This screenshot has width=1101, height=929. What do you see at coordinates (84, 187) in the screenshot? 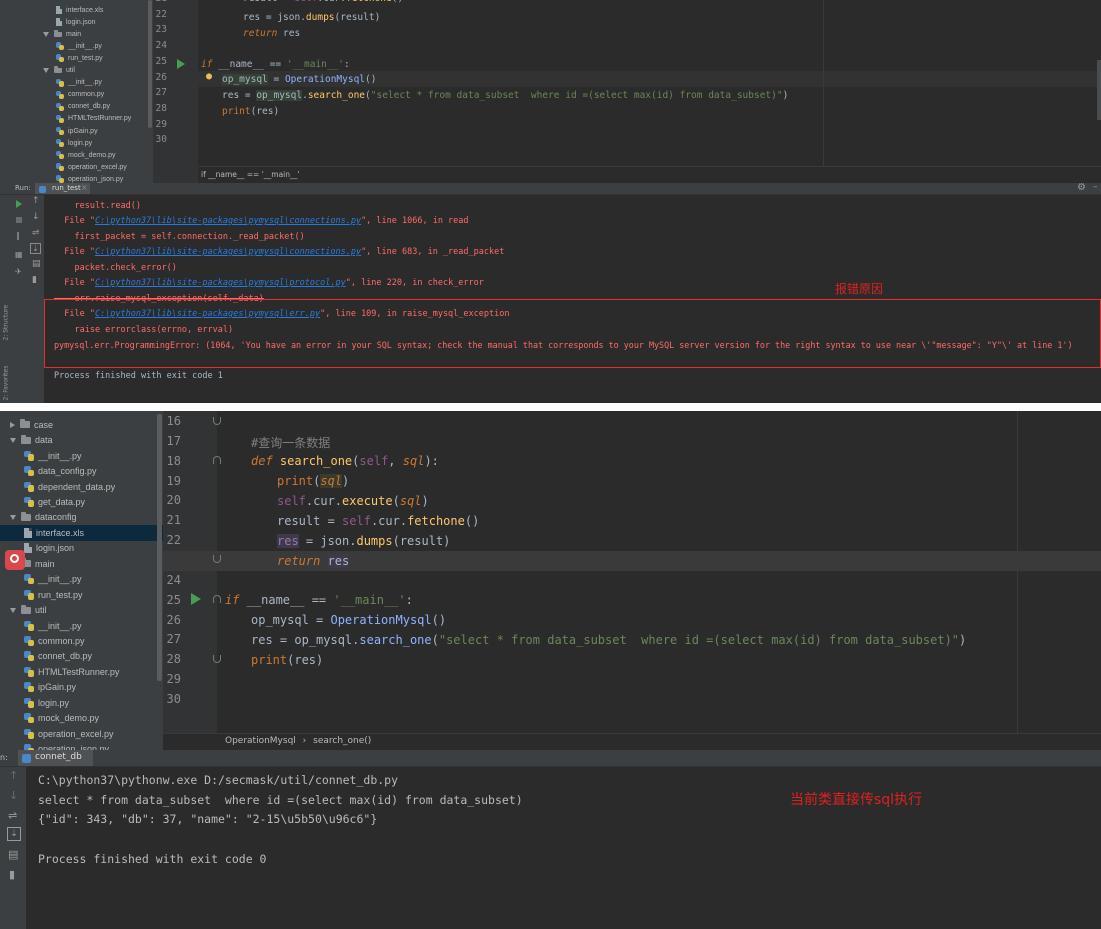
I see `close-tab-icon: ×` at bounding box center [84, 187].